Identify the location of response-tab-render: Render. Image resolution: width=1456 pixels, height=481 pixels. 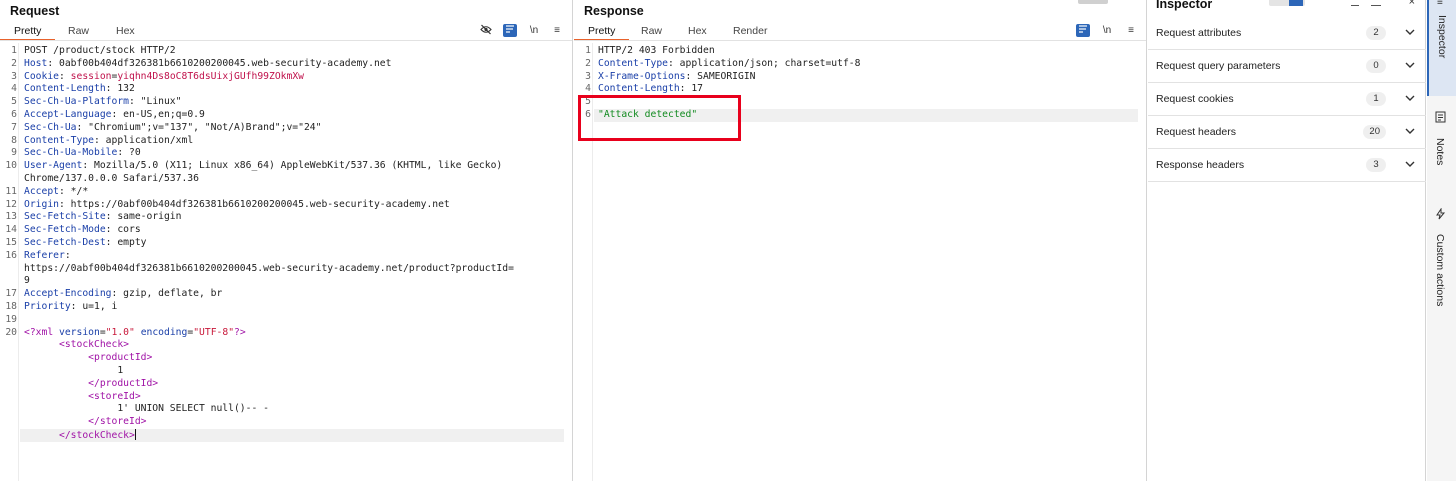
(750, 31).